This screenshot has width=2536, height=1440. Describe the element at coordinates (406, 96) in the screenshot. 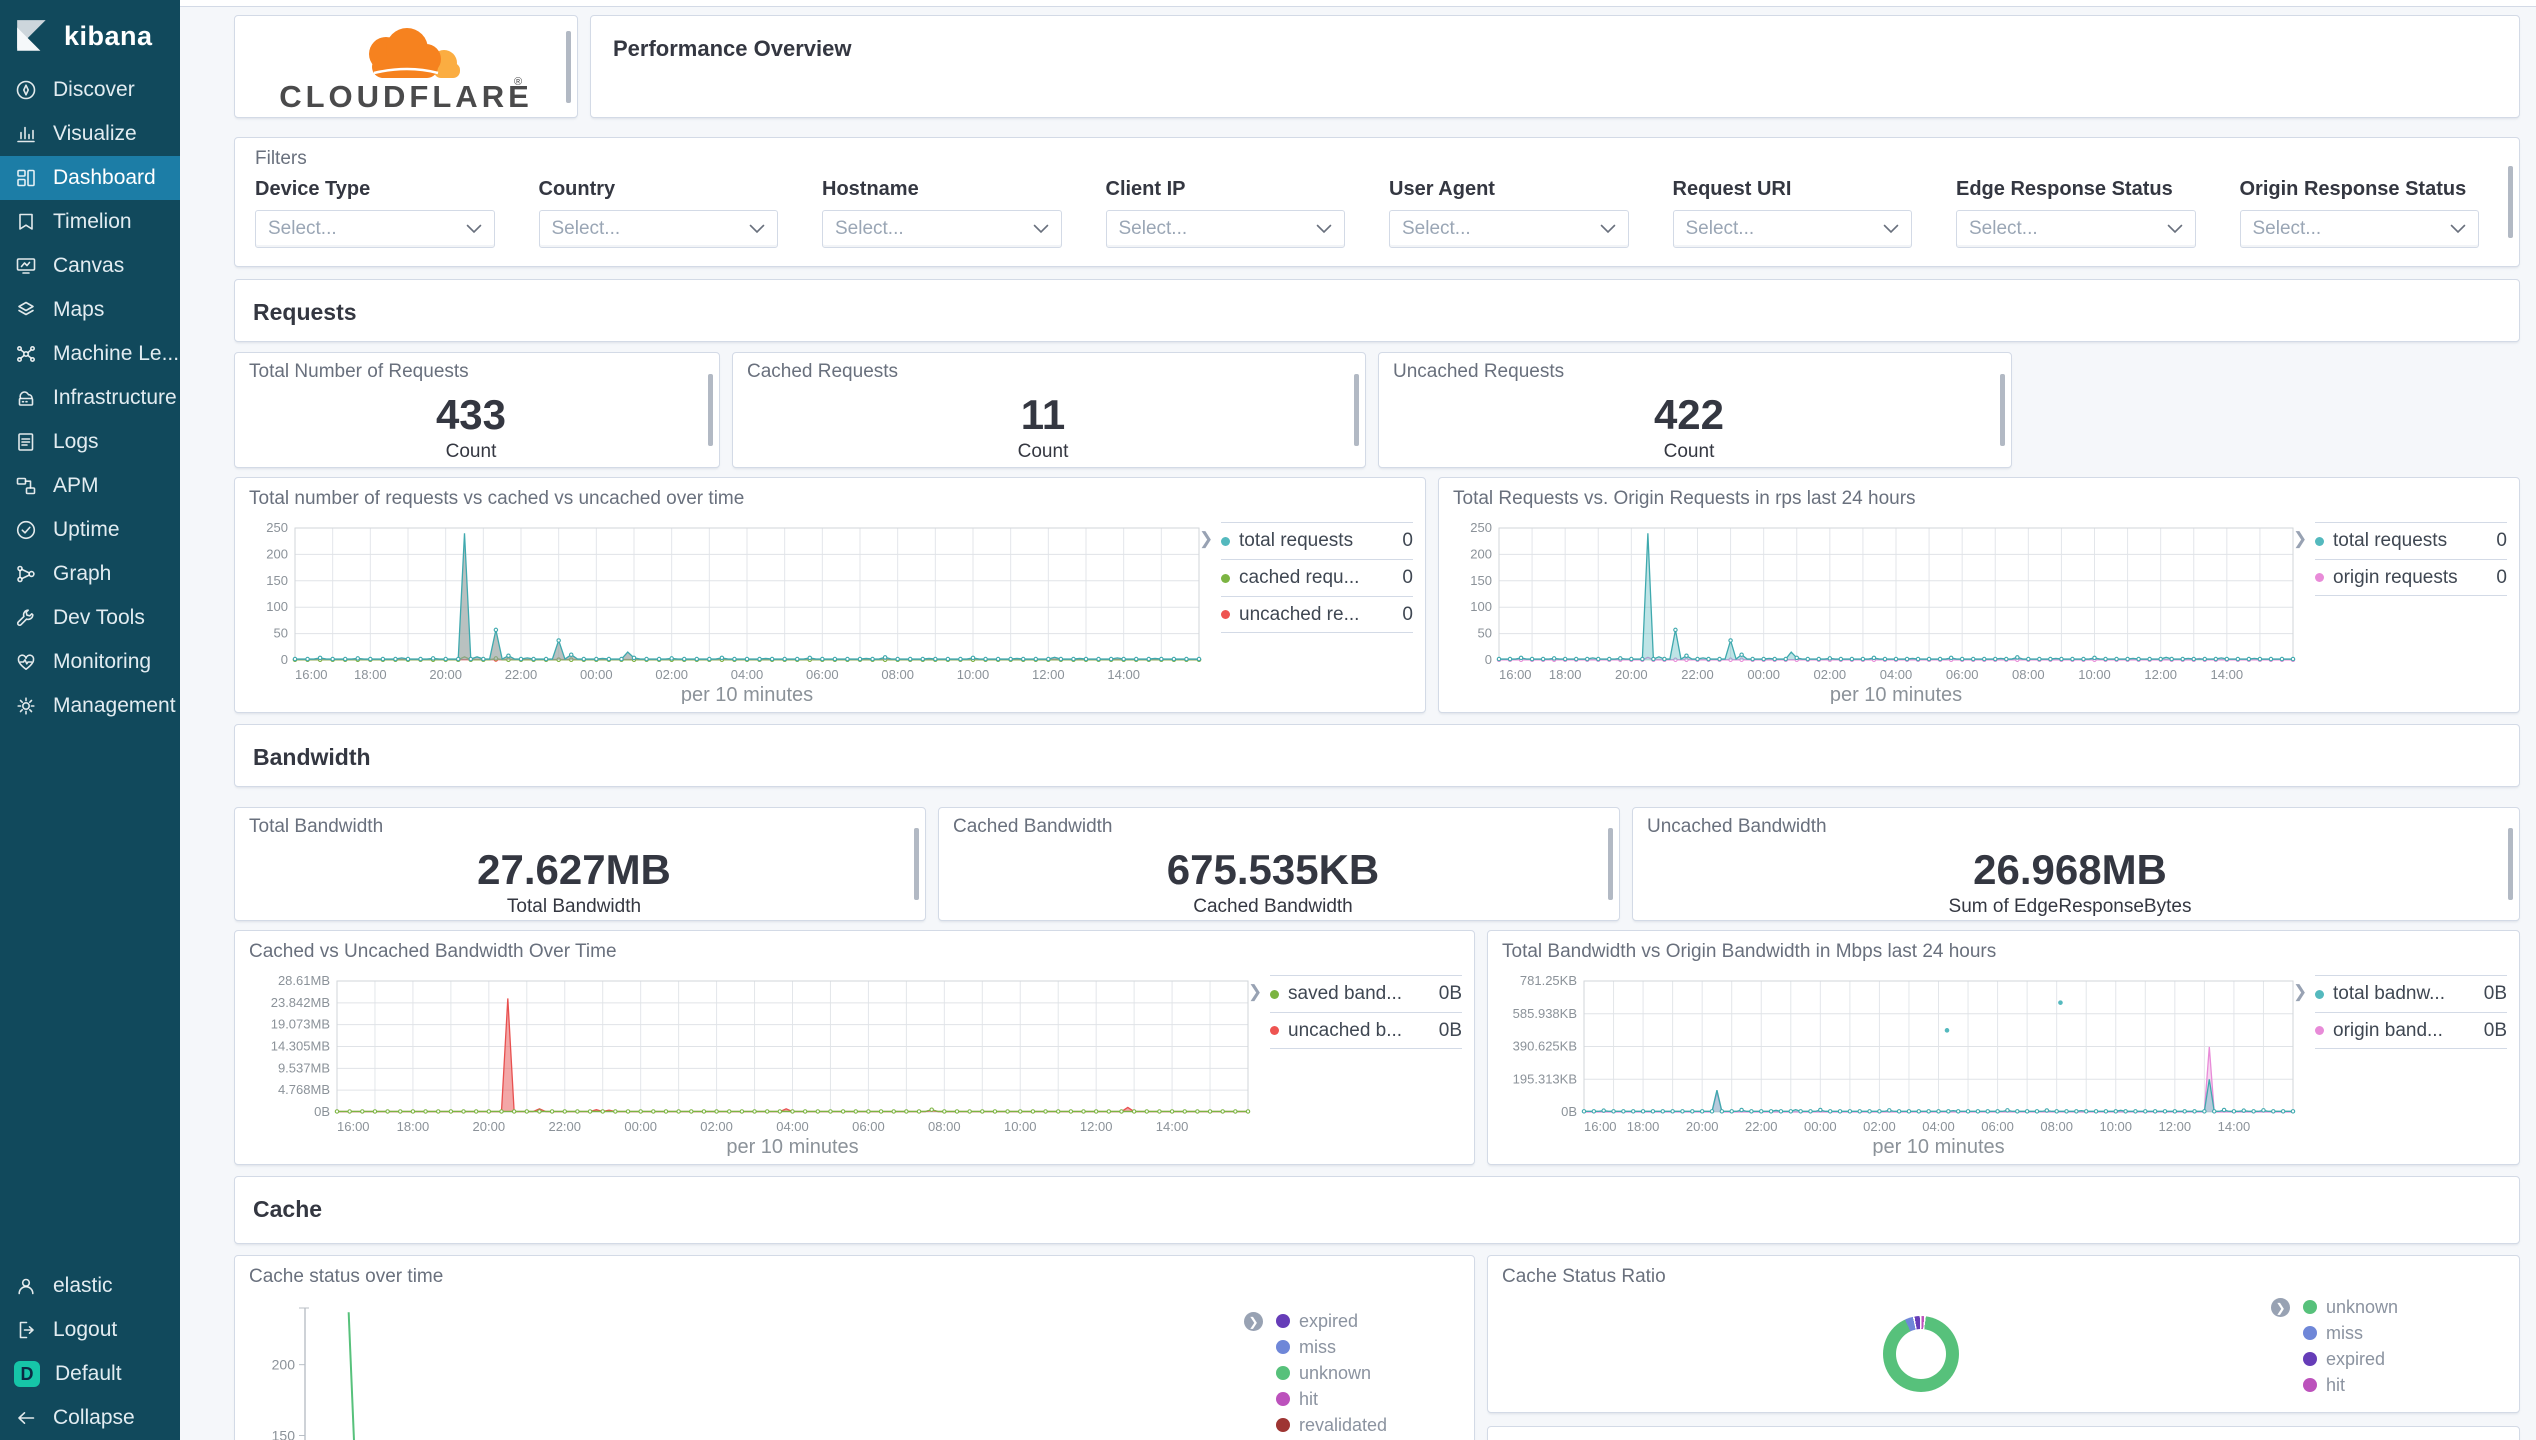

I see `cloudflare-wordmark: CLOUDFLARE` at that location.